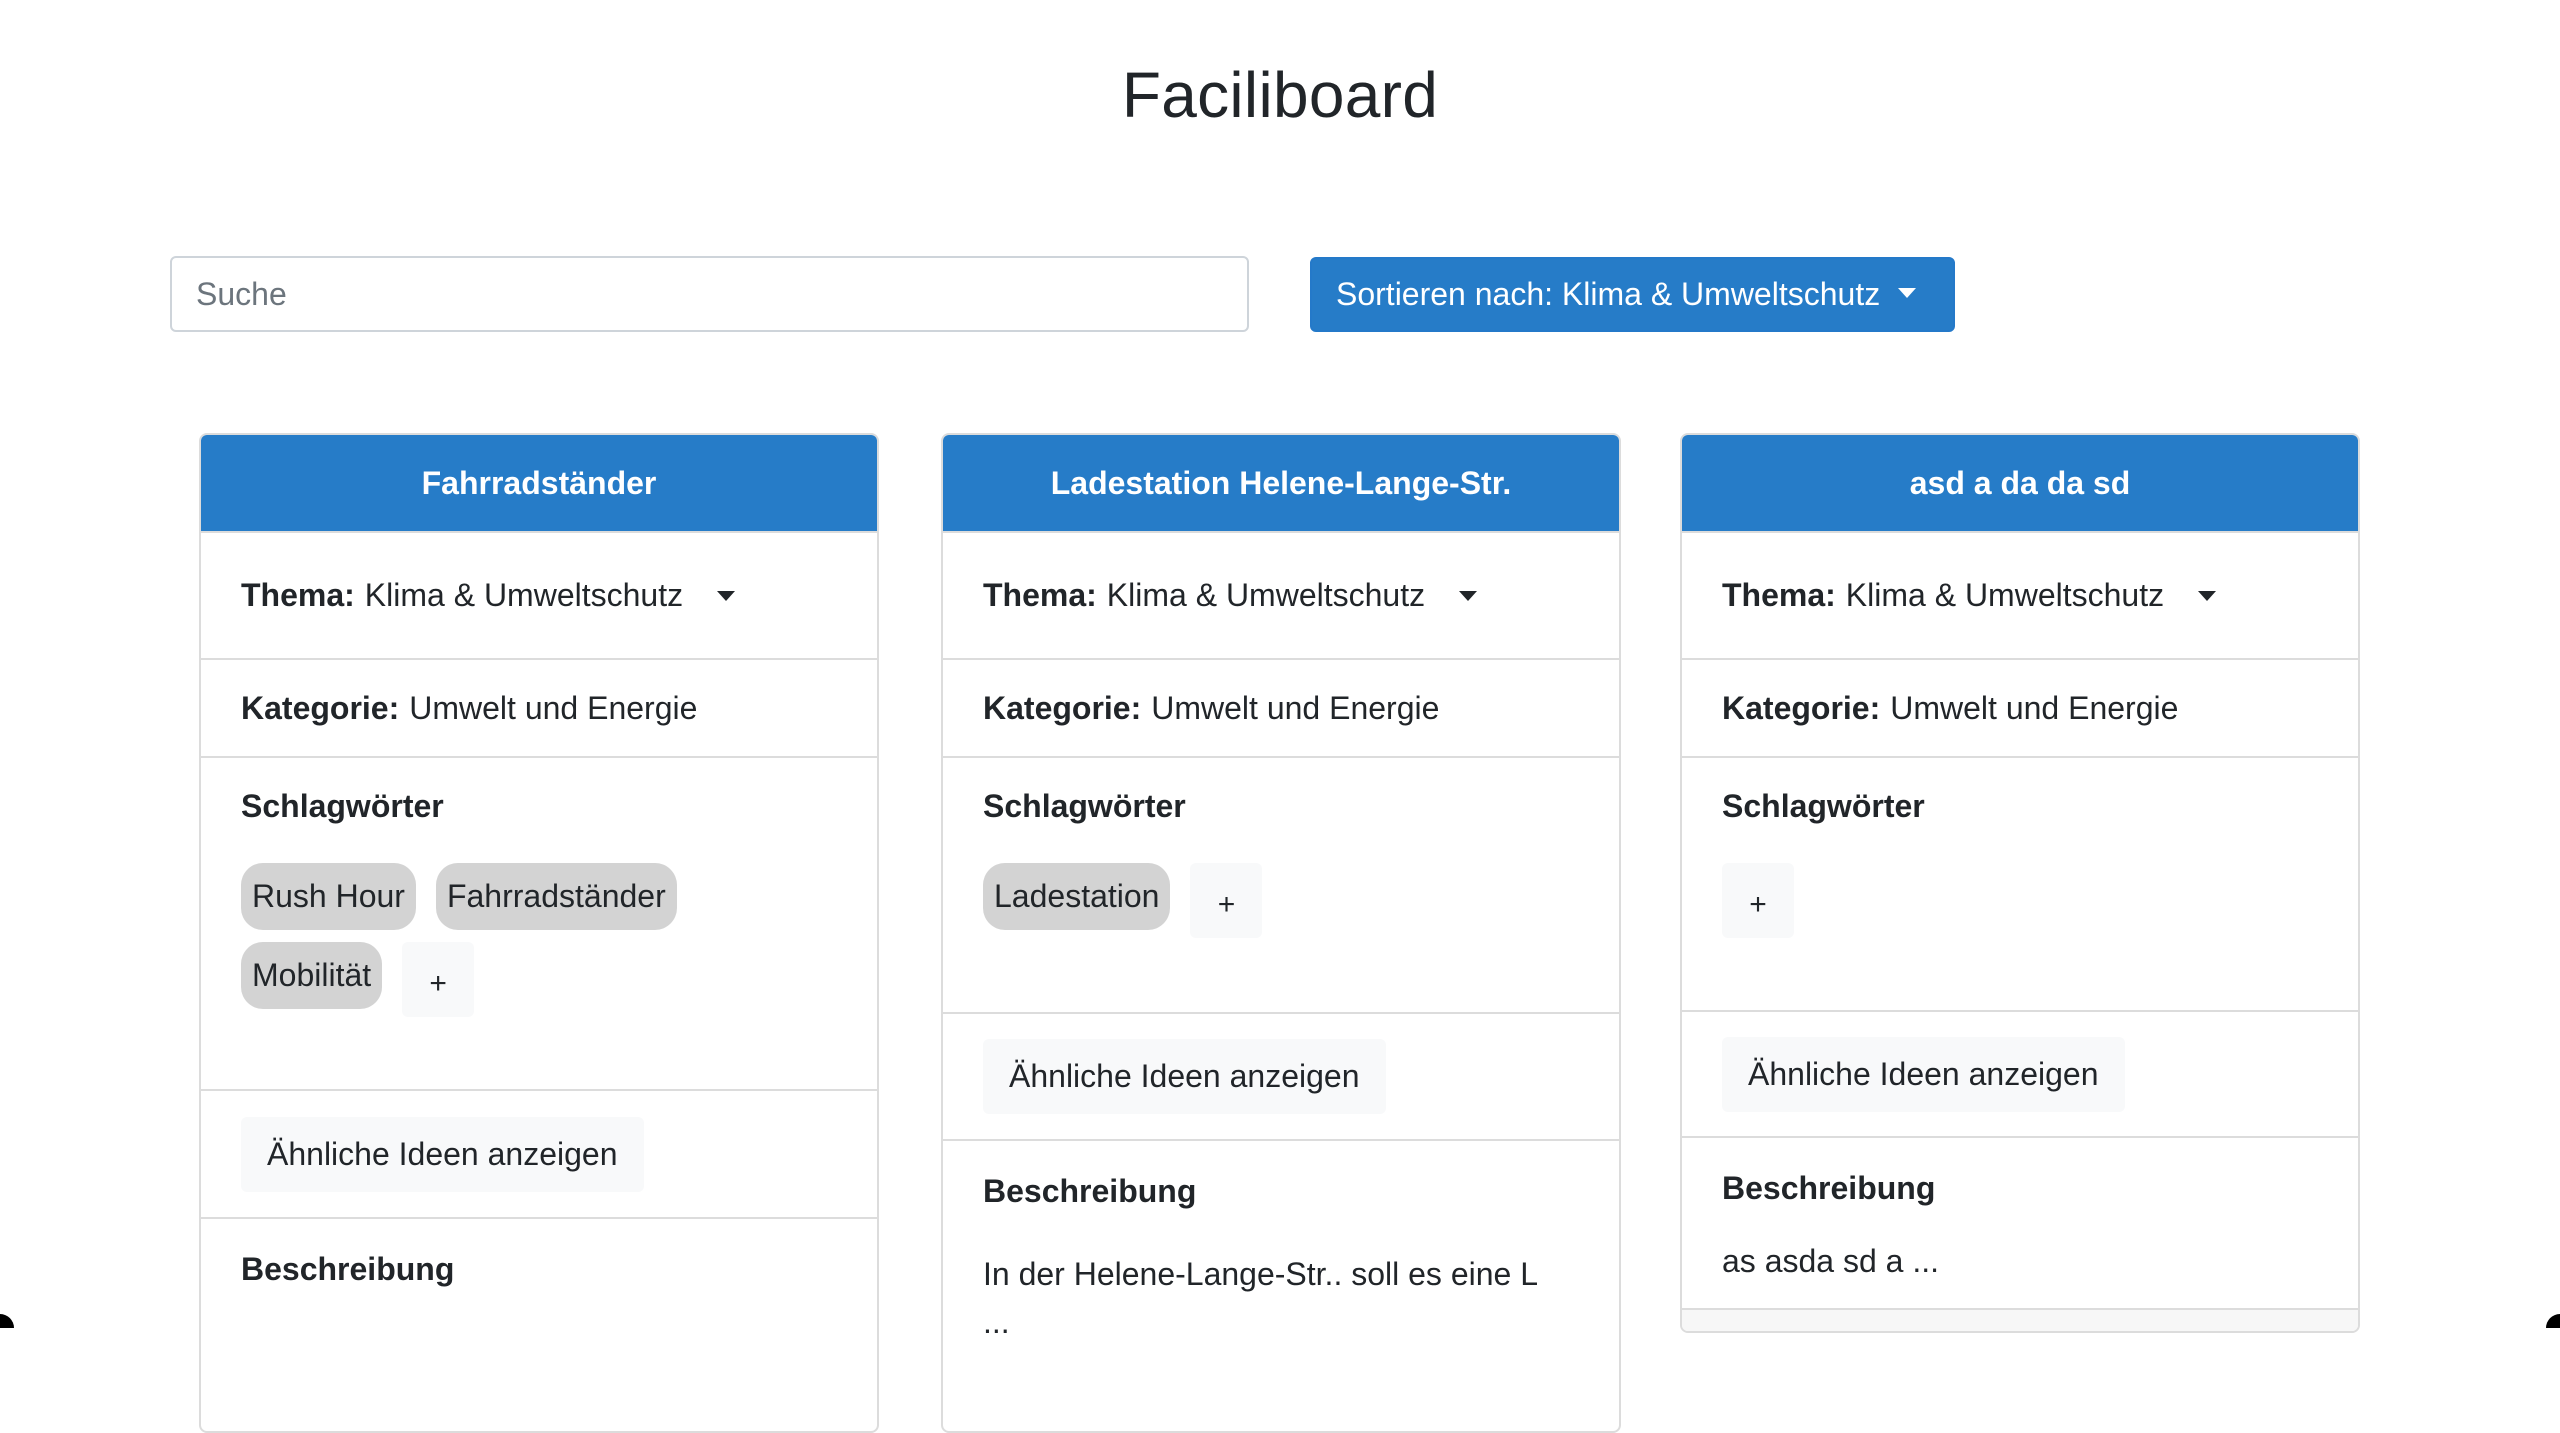  Describe the element at coordinates (312, 975) in the screenshot. I see `tag-chip: Mobilität` at that location.